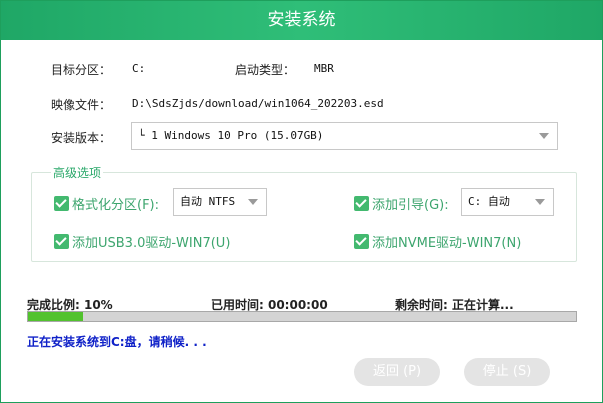 Image resolution: width=603 pixels, height=403 pixels. Describe the element at coordinates (81, 105) in the screenshot. I see `image-file-label: 映像文件：` at that location.